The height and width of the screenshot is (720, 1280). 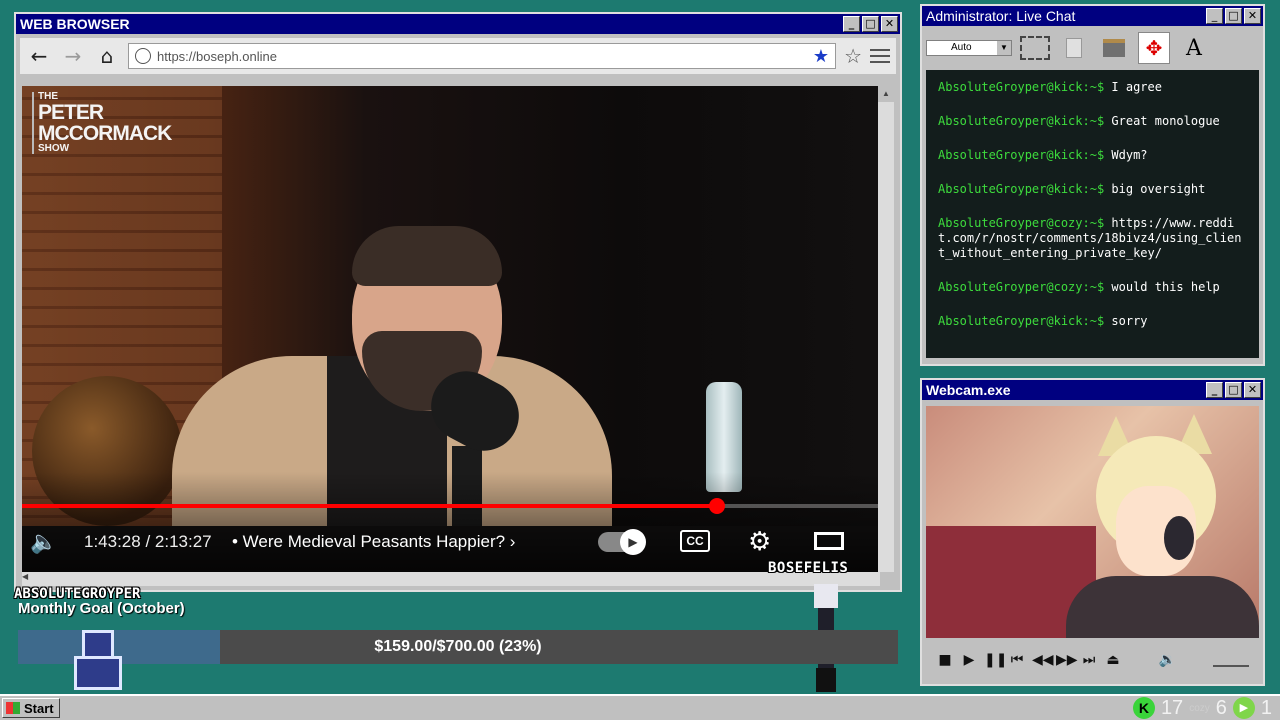 What do you see at coordinates (880, 56) in the screenshot?
I see `menu-icon` at bounding box center [880, 56].